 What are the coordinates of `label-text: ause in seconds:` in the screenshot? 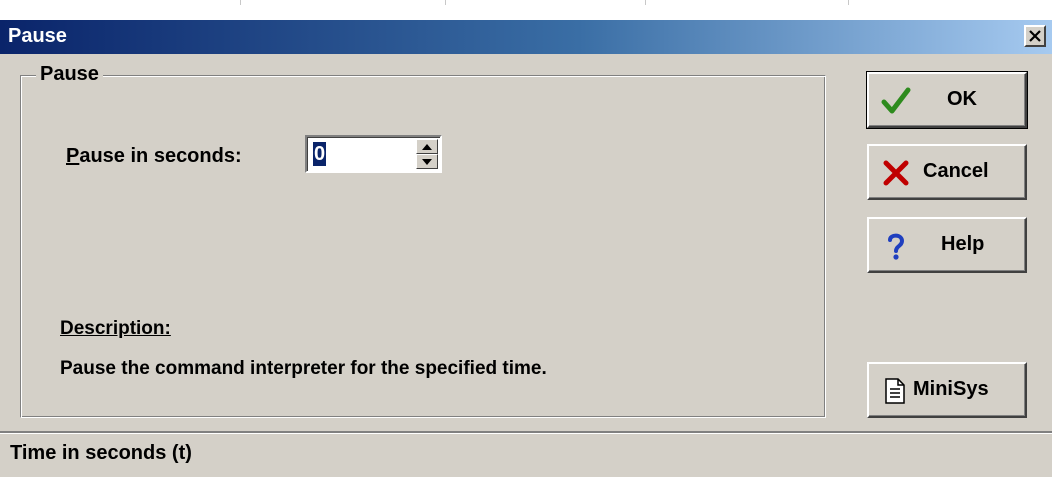 It's located at (160, 156).